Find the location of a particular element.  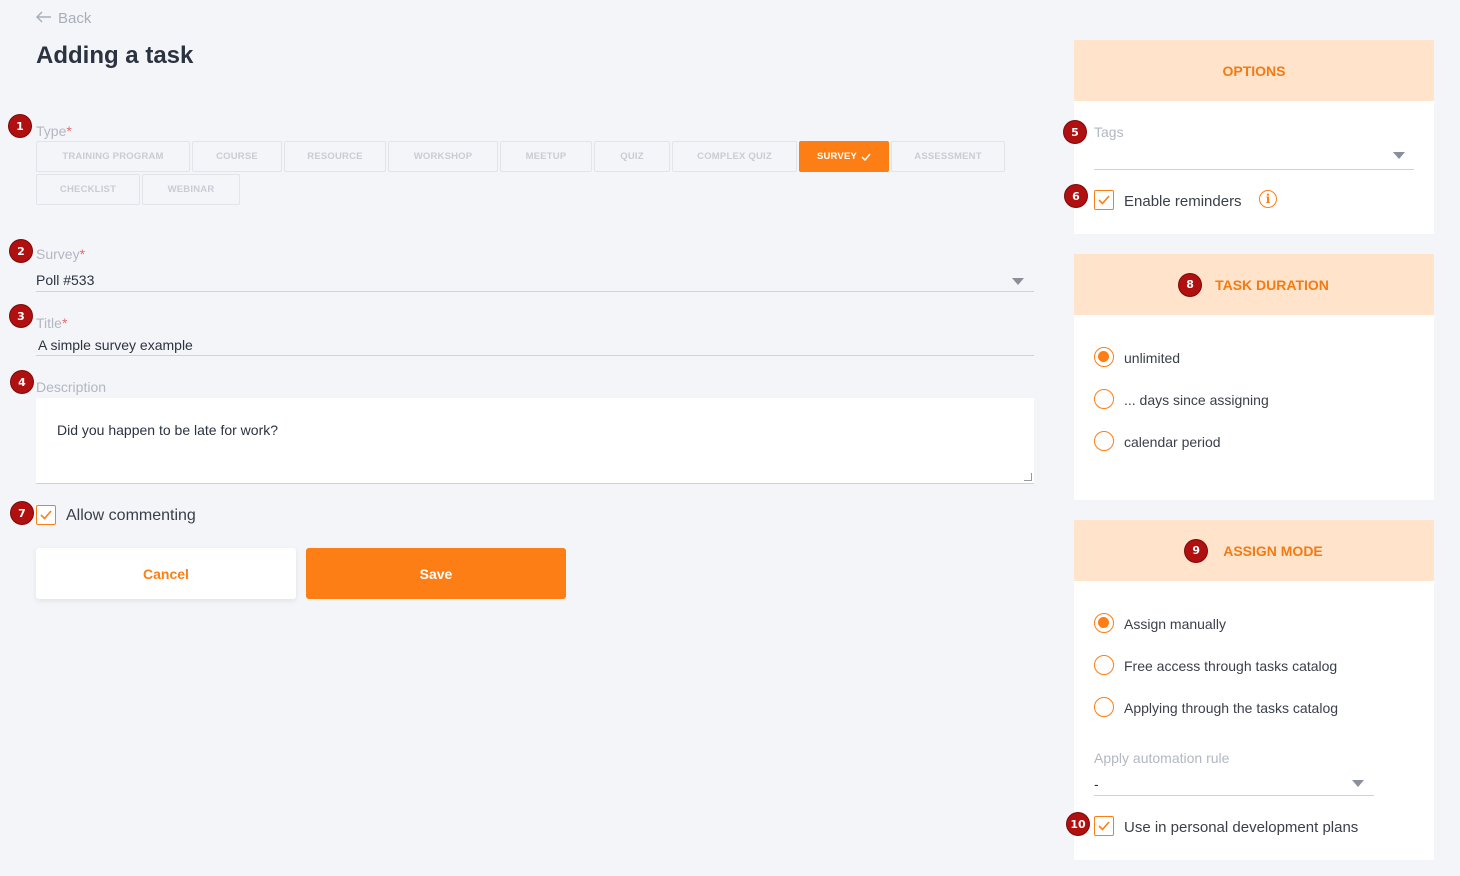

options-panel: OPTIONS Tags Enable reminders i is located at coordinates (1254, 137).